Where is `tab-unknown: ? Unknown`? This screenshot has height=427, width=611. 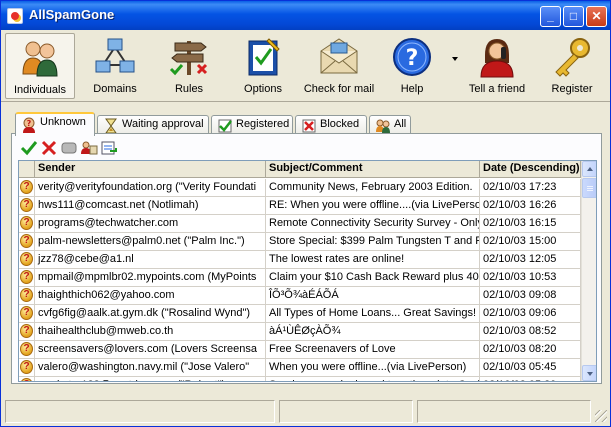
tab-unknown: ? Unknown is located at coordinates (55, 124).